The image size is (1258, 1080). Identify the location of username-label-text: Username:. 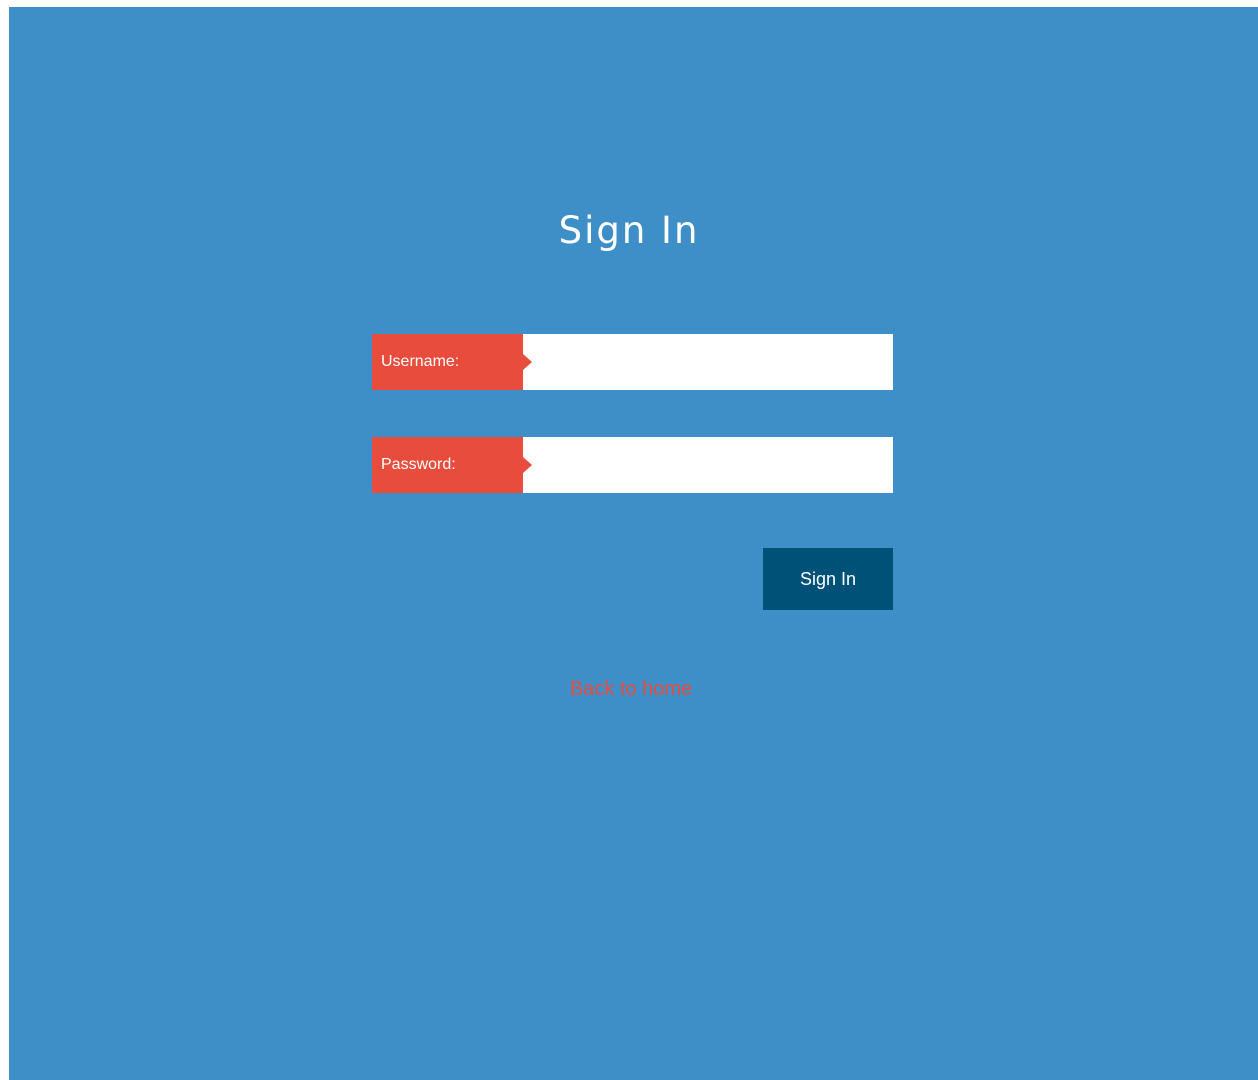
(420, 361).